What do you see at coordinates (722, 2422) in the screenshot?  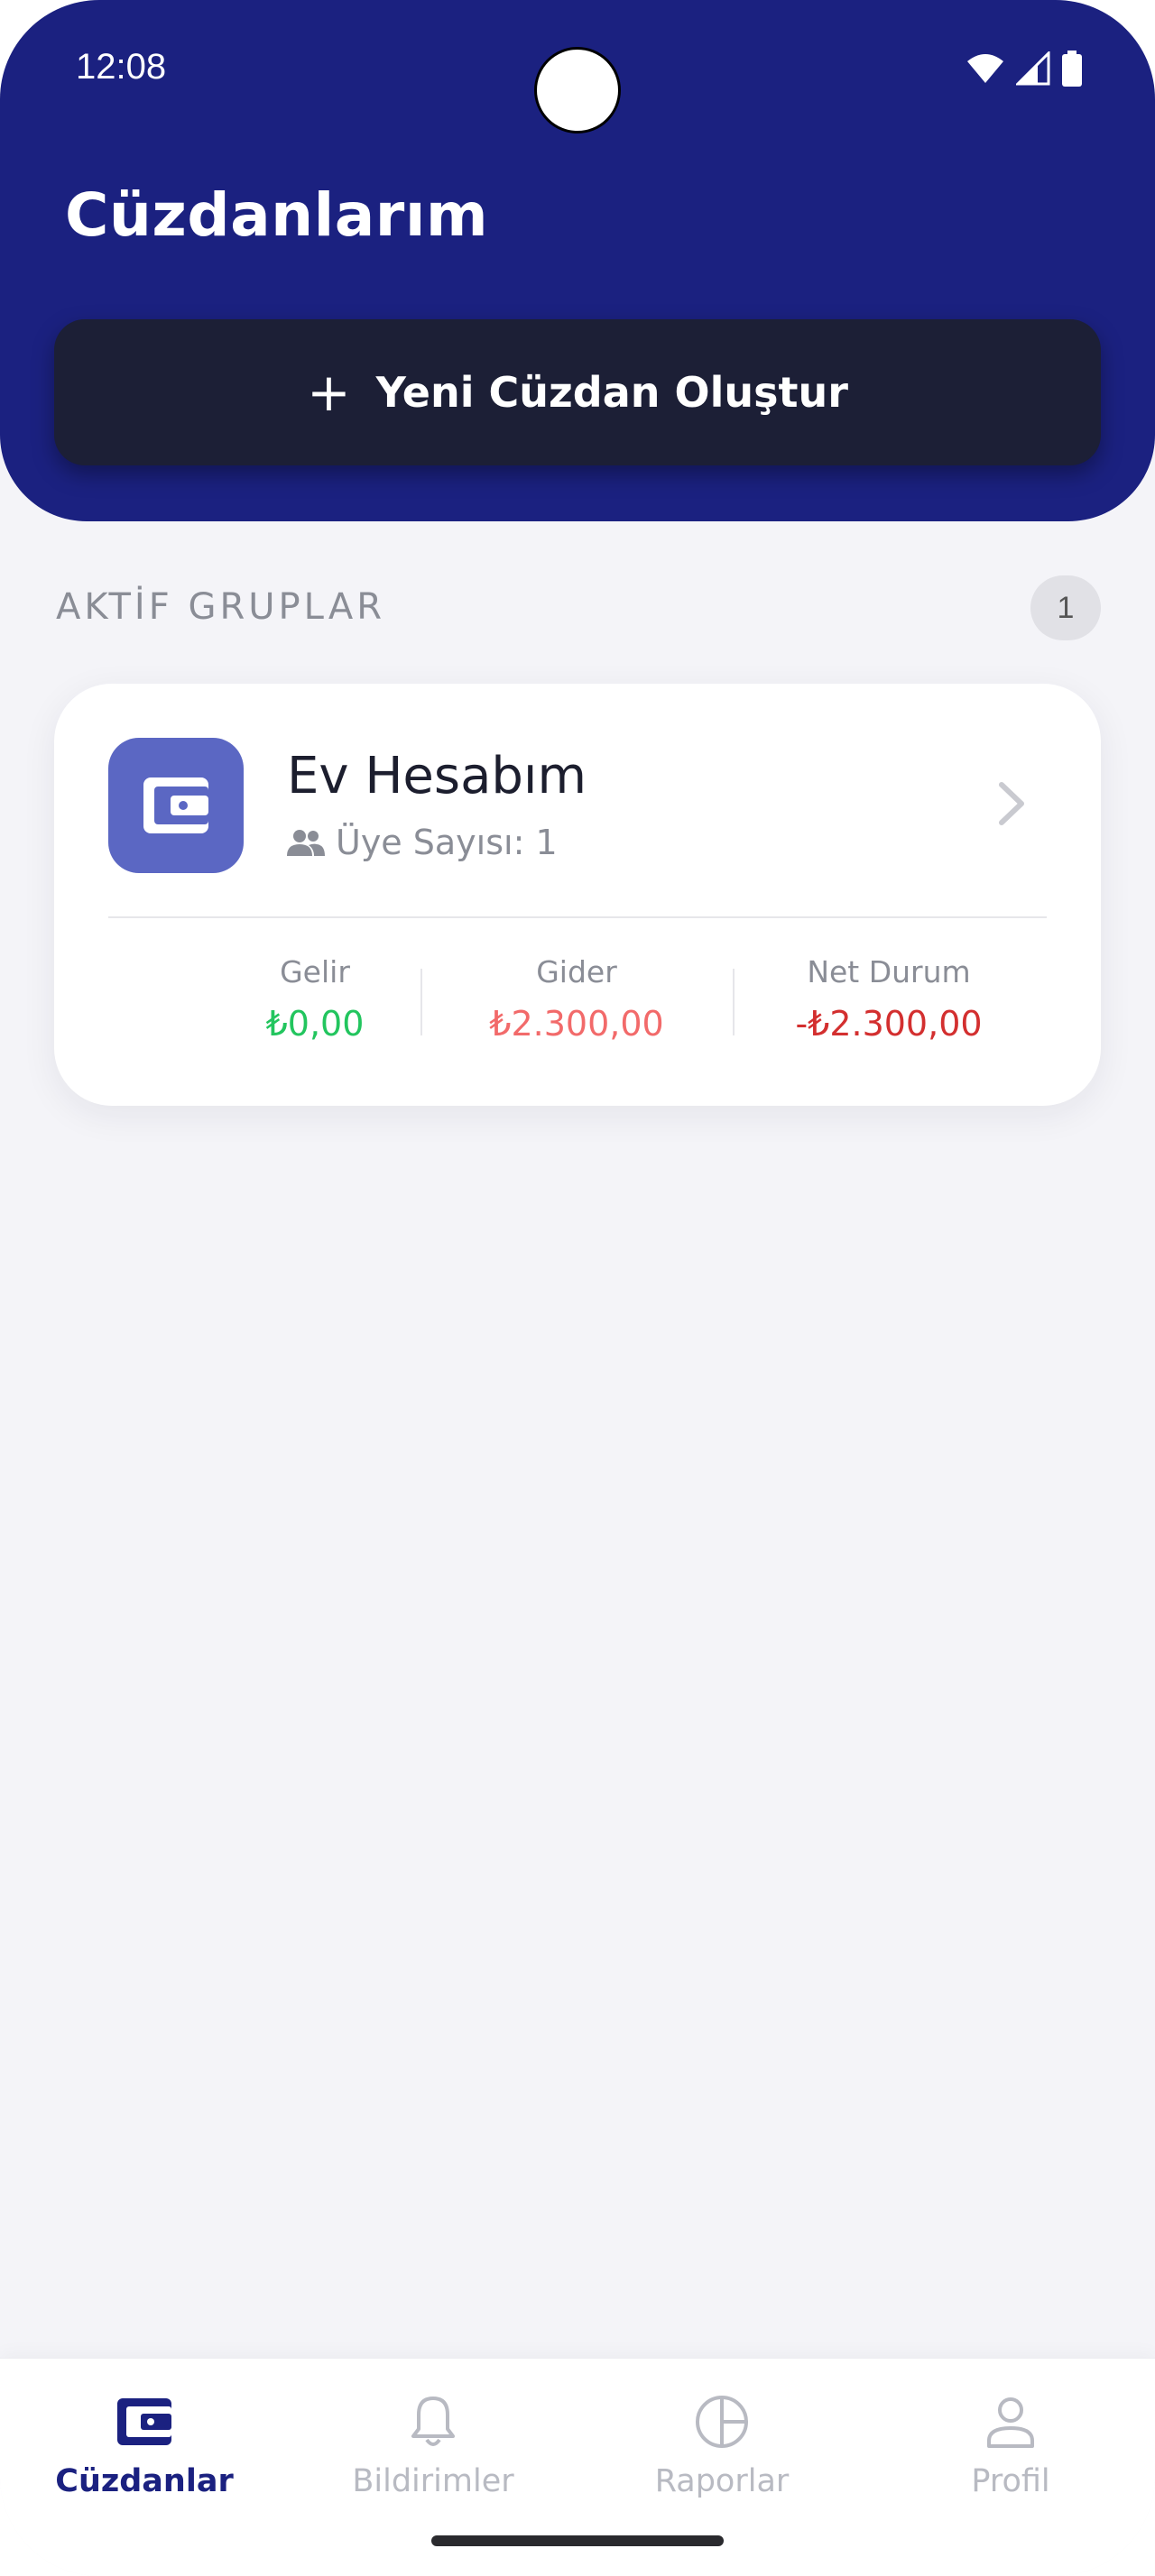 I see `pie-chart-icon` at bounding box center [722, 2422].